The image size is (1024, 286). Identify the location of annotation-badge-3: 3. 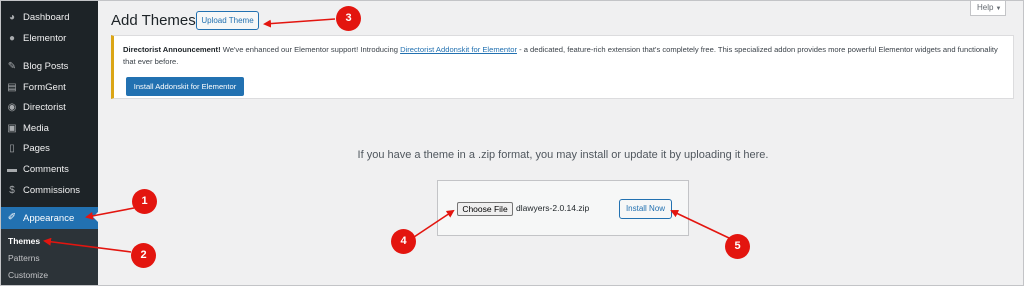
(348, 18).